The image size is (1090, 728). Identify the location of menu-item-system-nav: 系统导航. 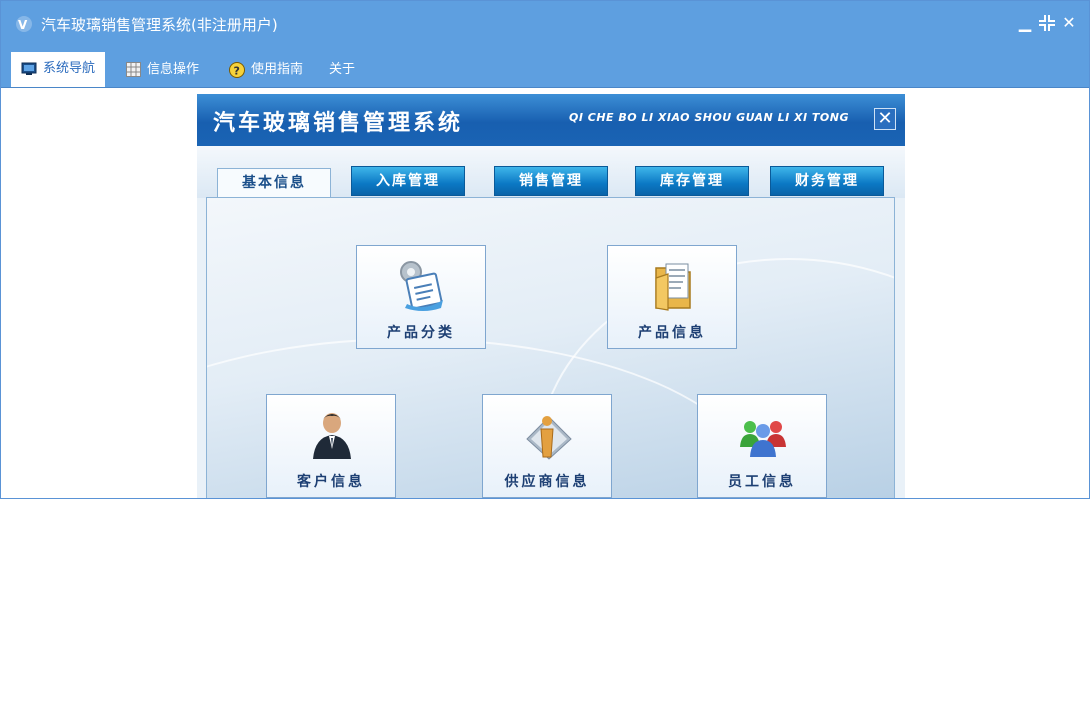
(58, 69).